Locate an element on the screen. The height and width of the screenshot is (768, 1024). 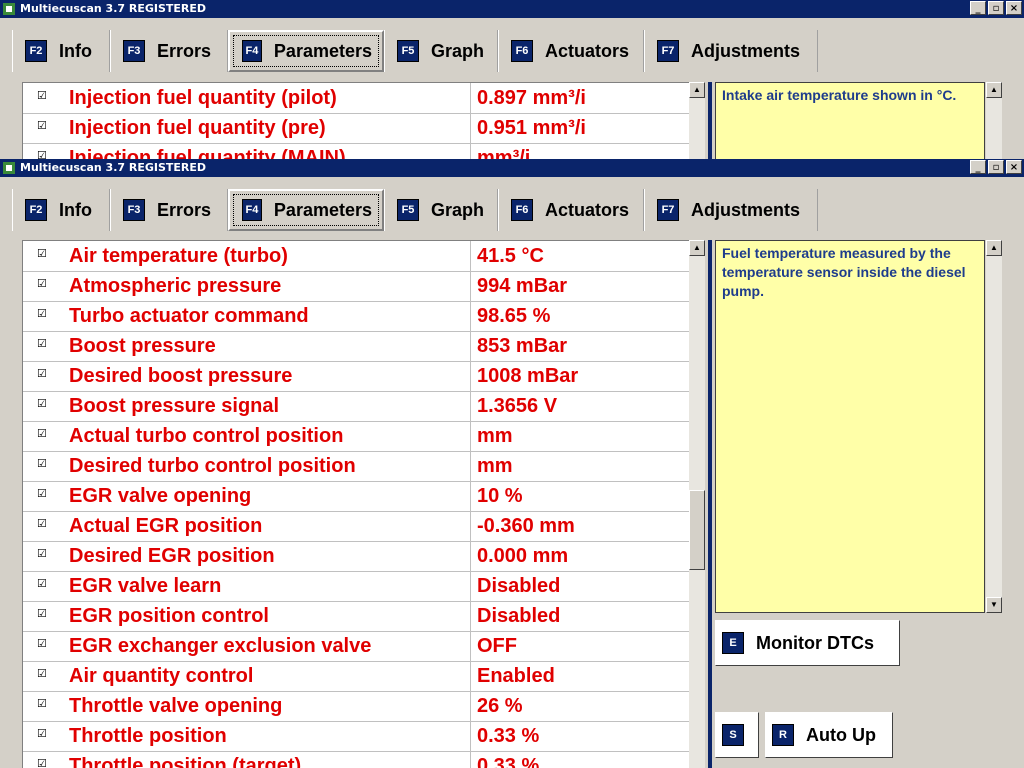
table-row: ☑ Turbo actuator command 98.65 % is located at coordinates (356, 316).